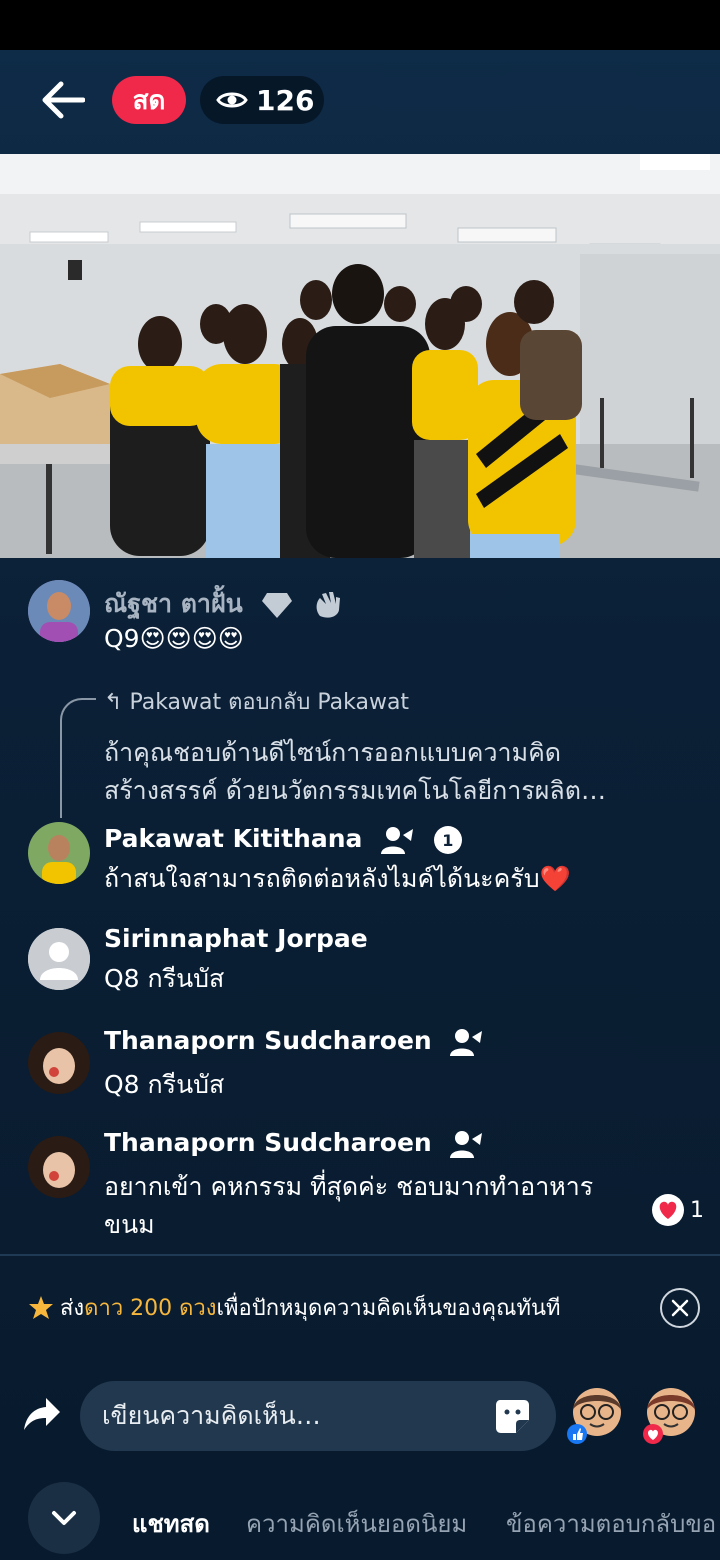  I want to click on collapse-button, so click(64, 1518).